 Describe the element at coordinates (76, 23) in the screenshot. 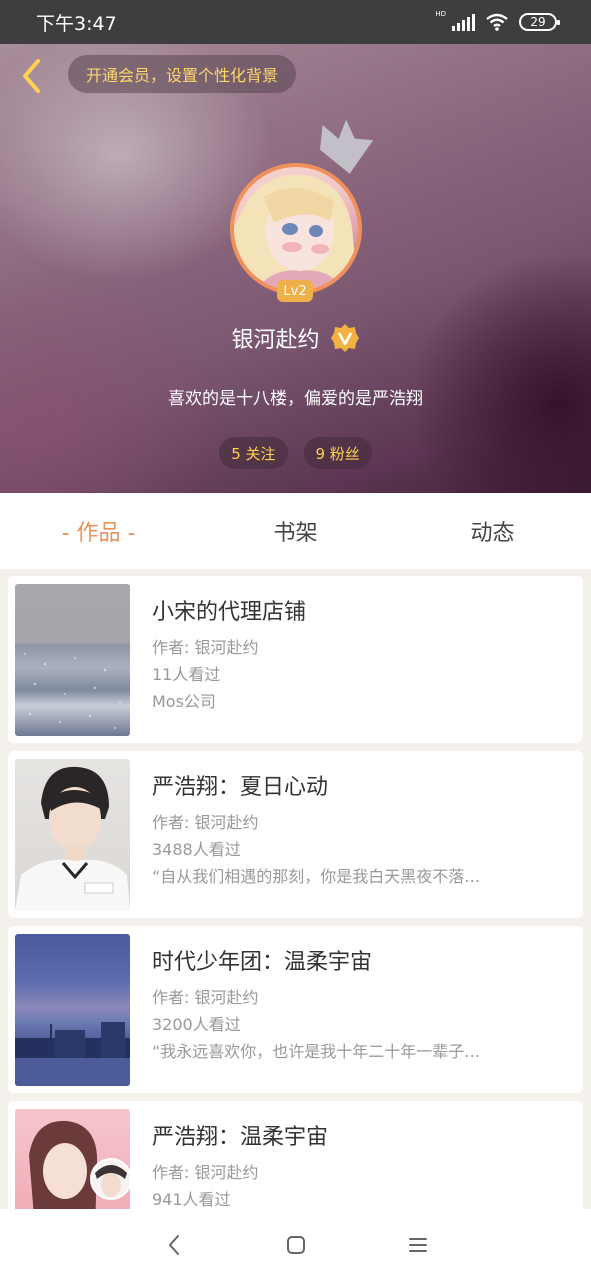

I see `status-time: 下午3:47` at that location.